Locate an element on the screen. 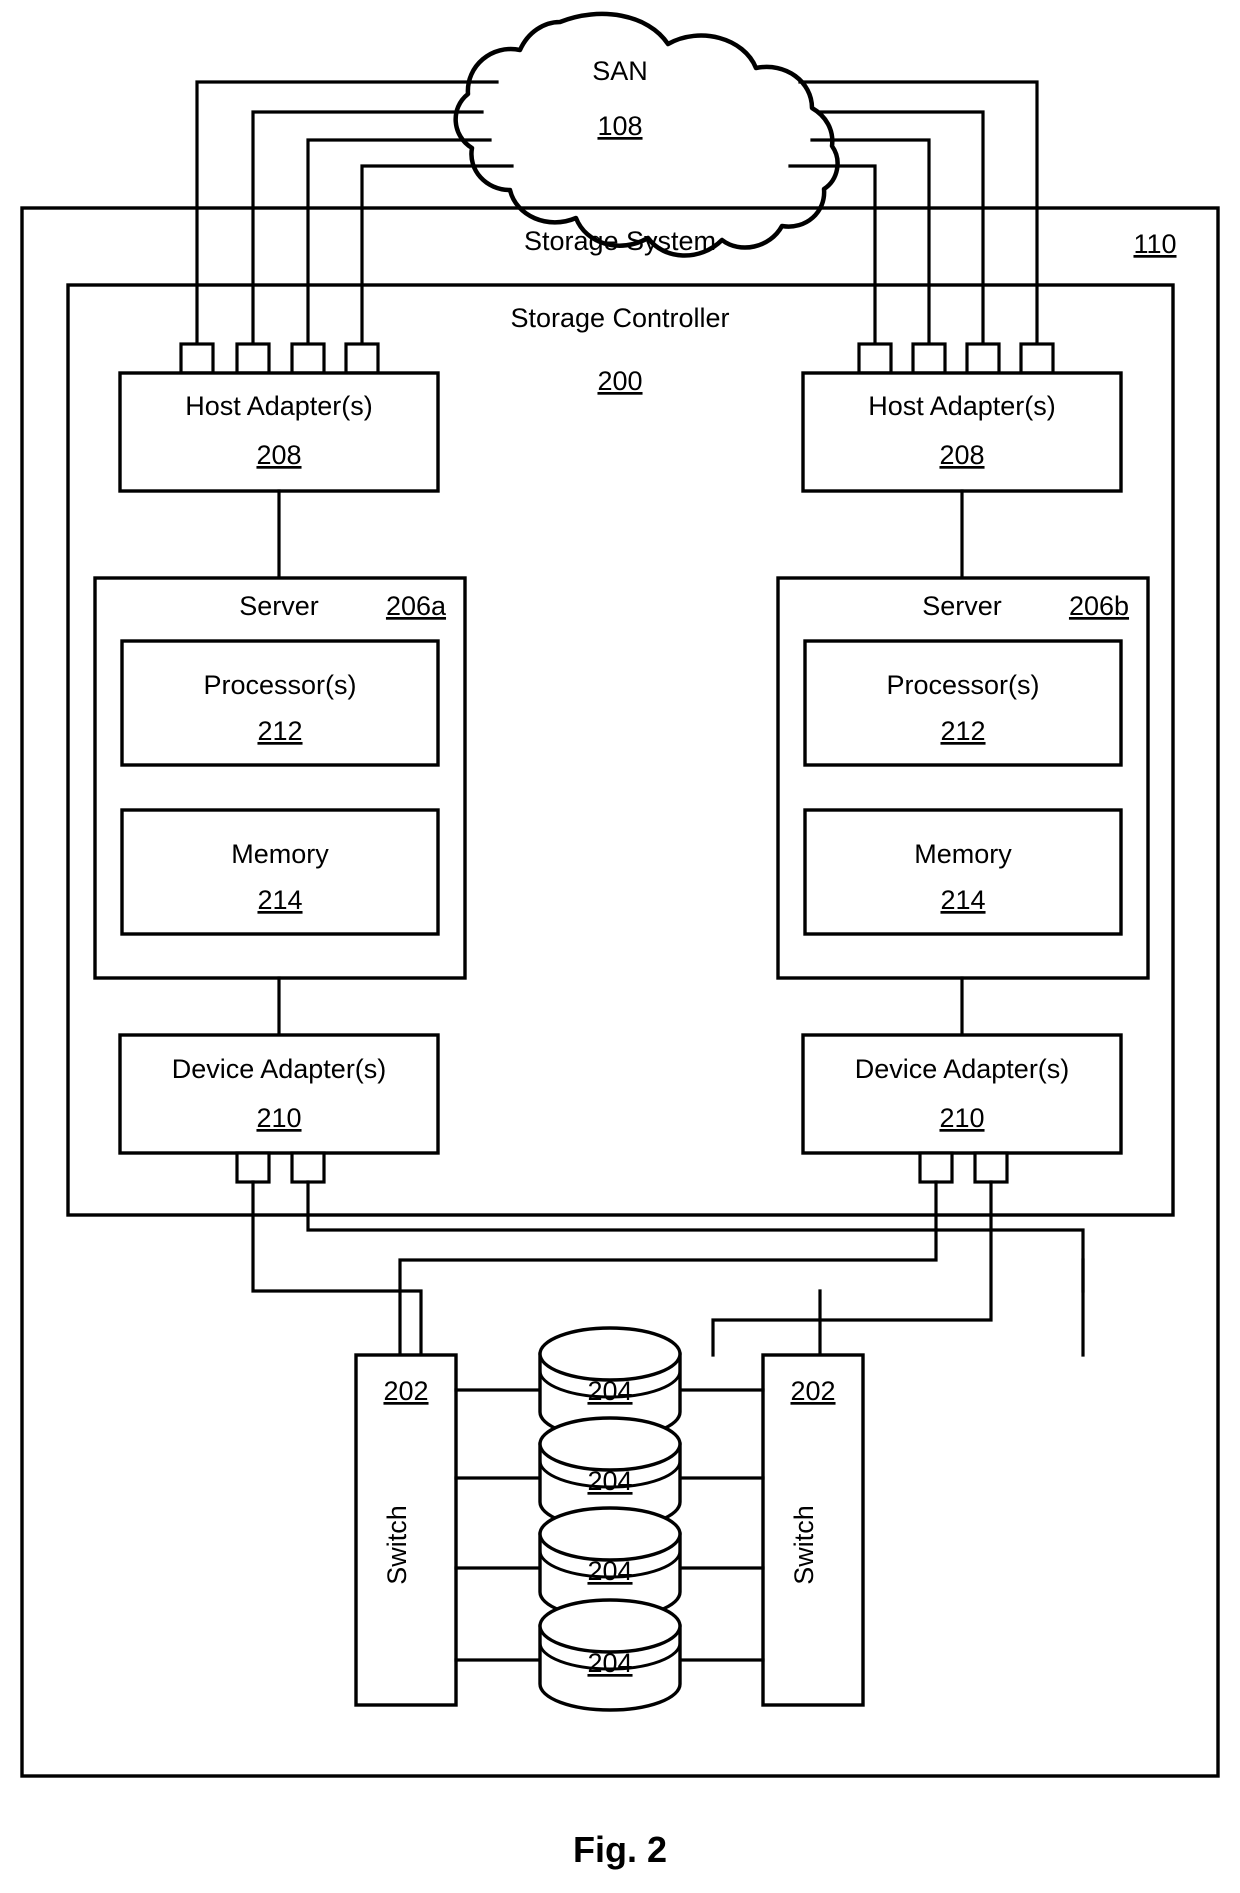 The width and height of the screenshot is (1240, 1893). san-cloud-node: SAN 108 is located at coordinates (646, 134).